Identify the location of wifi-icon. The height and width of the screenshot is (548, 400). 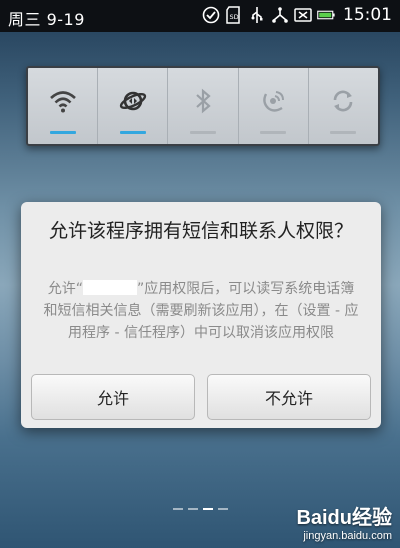
(62, 102).